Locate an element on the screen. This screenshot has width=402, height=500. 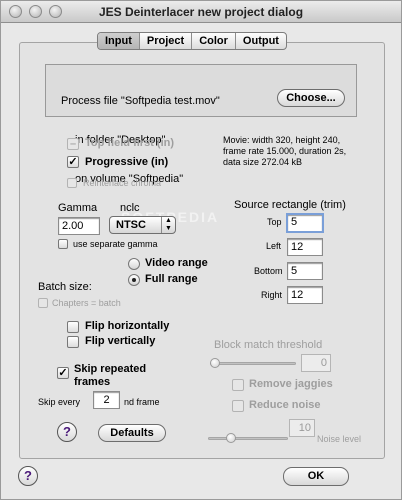
progressive-checkbox: ✓ is located at coordinates (73, 162).